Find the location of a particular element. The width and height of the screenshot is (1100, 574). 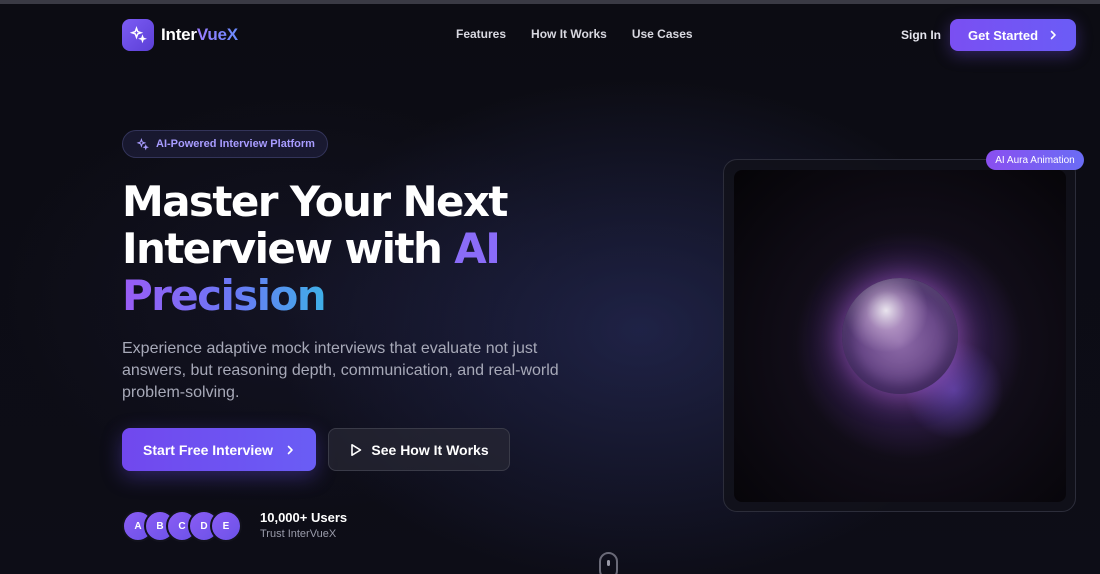

play-icon is located at coordinates (356, 449).